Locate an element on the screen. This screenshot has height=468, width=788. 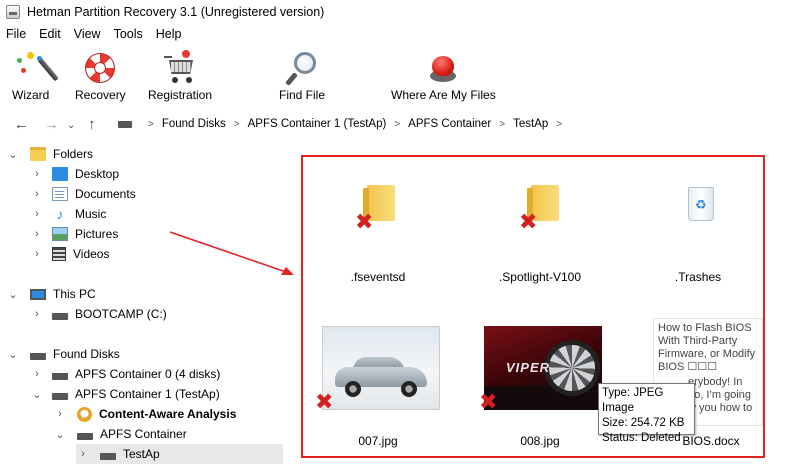
magic-wand-icon is located at coordinates (36, 68).